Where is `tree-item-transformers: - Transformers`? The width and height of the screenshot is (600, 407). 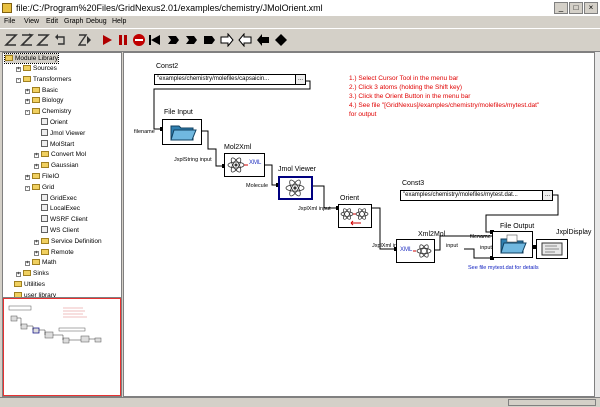
tree-item-transformers: - Transformers is located at coordinates (43, 79).